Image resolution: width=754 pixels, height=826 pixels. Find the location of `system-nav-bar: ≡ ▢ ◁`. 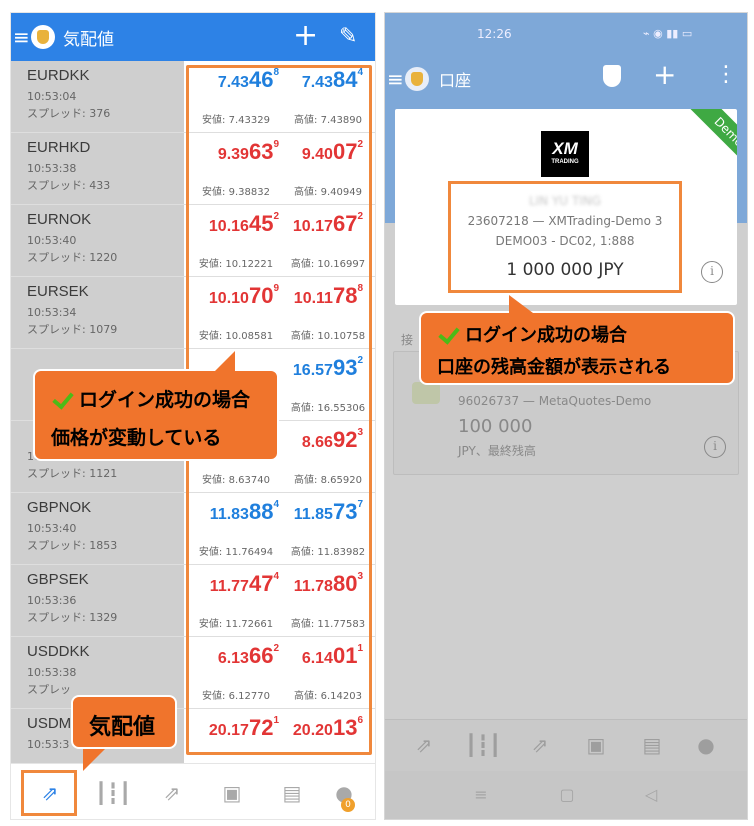

system-nav-bar: ≡ ▢ ◁ is located at coordinates (566, 795).